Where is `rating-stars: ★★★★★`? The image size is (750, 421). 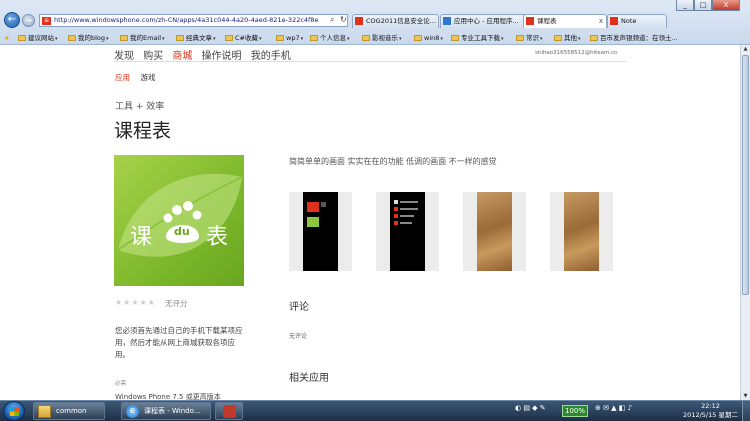
rating-stars: ★★★★★ is located at coordinates (135, 302).